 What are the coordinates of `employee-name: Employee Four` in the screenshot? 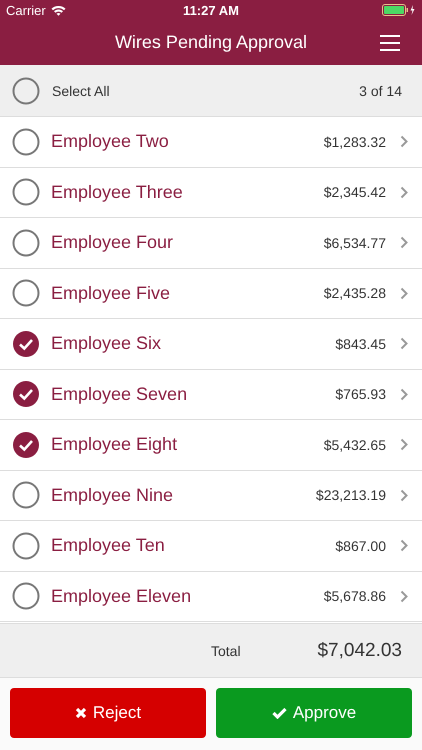 It's located at (112, 243).